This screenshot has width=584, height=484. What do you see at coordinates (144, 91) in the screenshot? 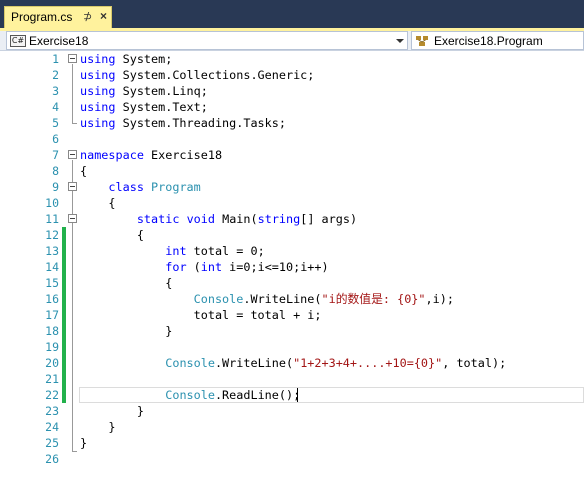
I see `code-text: using System.Linq;` at bounding box center [144, 91].